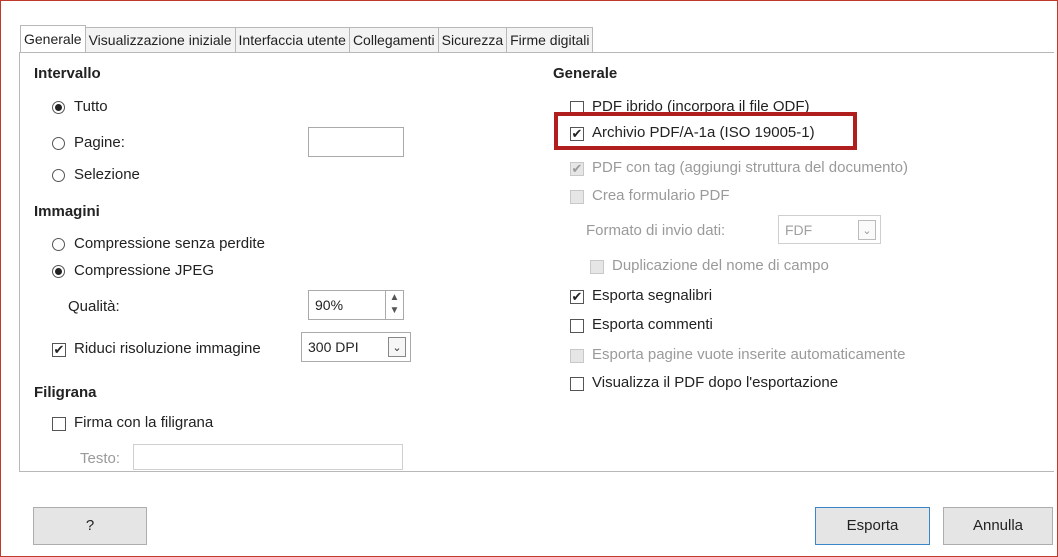 The width and height of the screenshot is (1058, 557). I want to click on archivio-row: ✔ Archivio PDF/A-1a (ISO 19005-1), so click(720, 134).